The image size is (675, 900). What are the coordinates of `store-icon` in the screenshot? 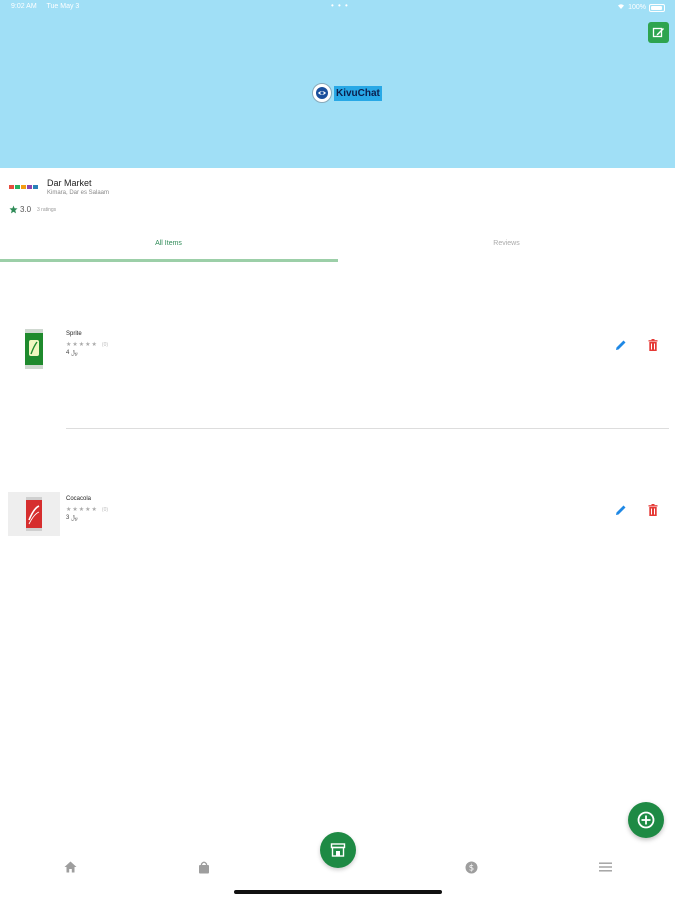 It's located at (338, 850).